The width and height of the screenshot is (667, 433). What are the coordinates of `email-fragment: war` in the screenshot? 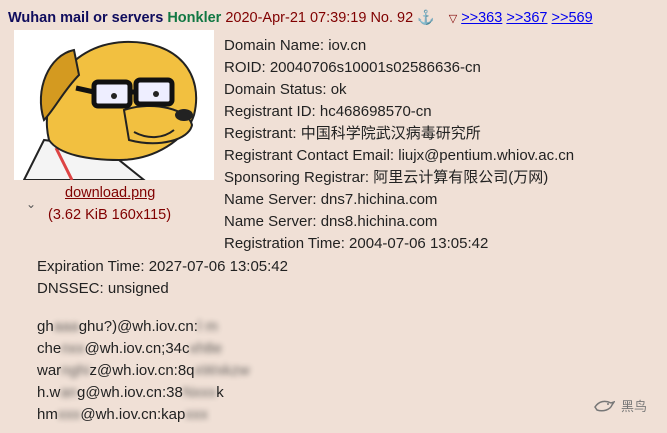 It's located at (49, 370).